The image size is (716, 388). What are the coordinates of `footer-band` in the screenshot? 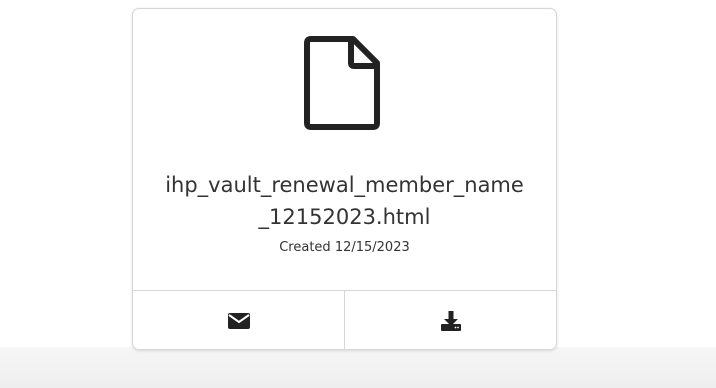 It's located at (358, 367).